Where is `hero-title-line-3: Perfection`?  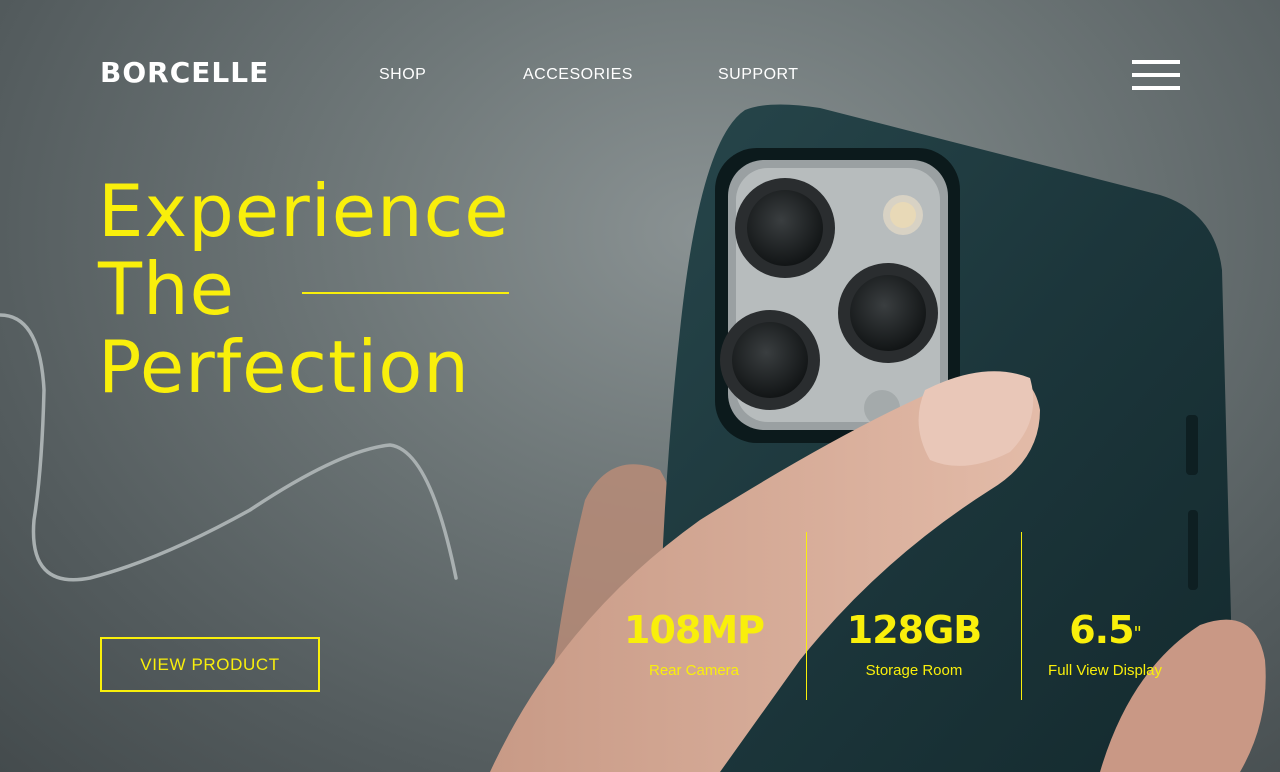
hero-title-line-3: Perfection is located at coordinates (284, 367).